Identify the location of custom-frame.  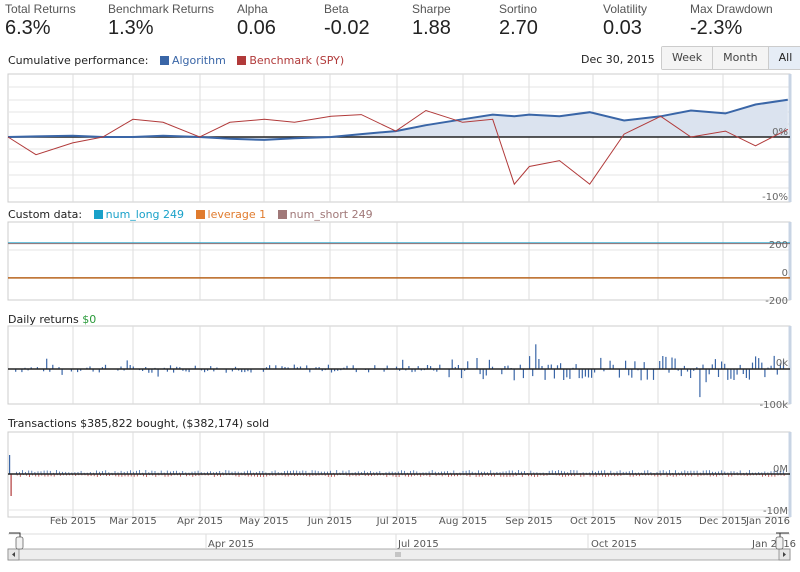
(399, 261).